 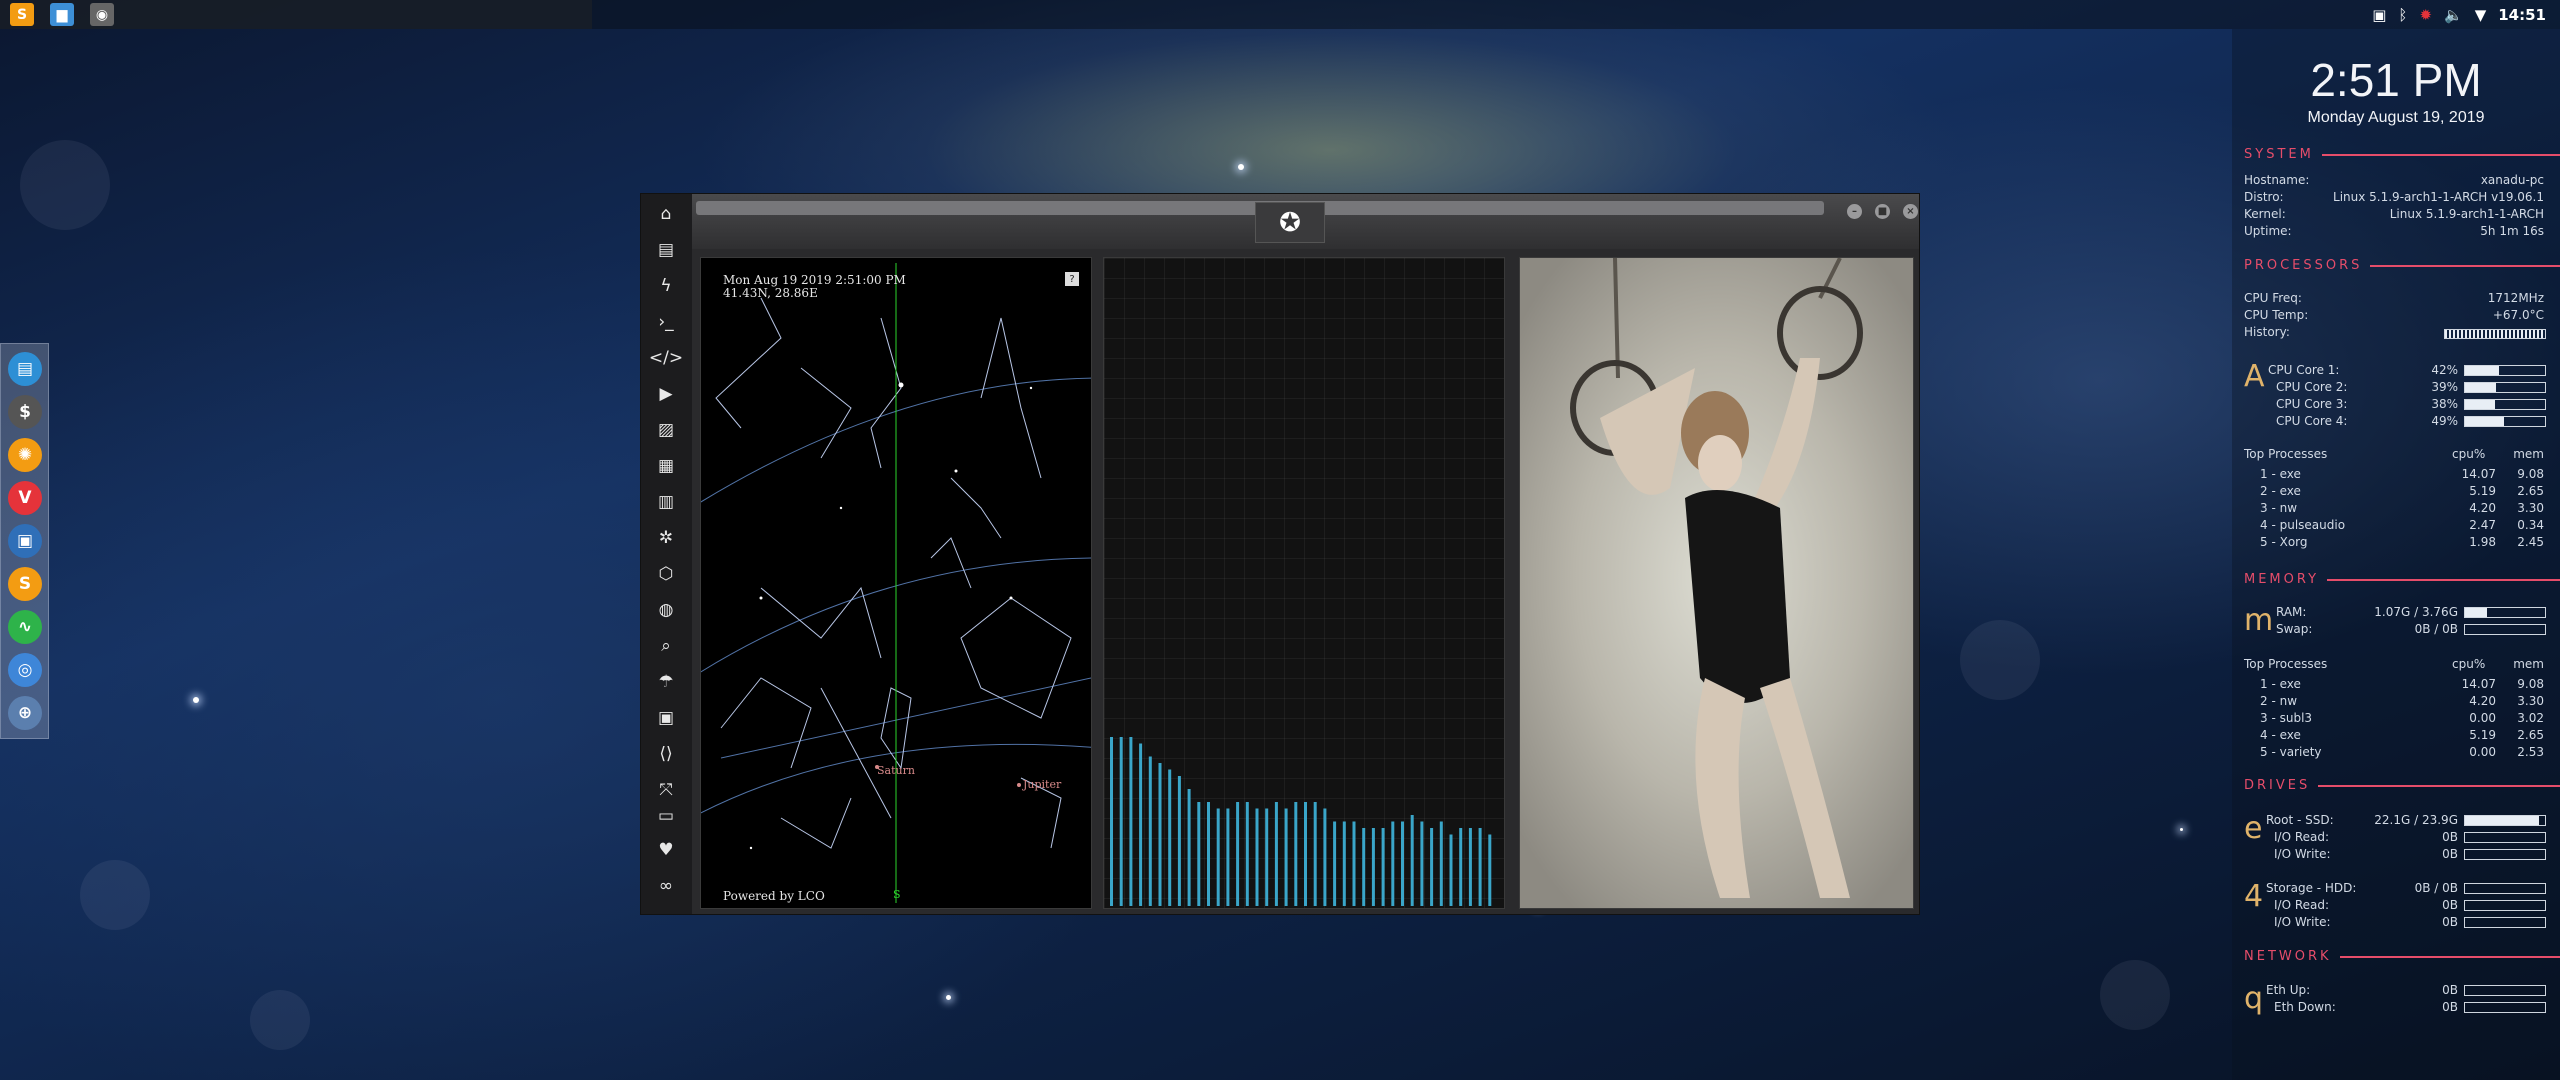 What do you see at coordinates (666, 358) in the screenshot?
I see `code-icon: </>` at bounding box center [666, 358].